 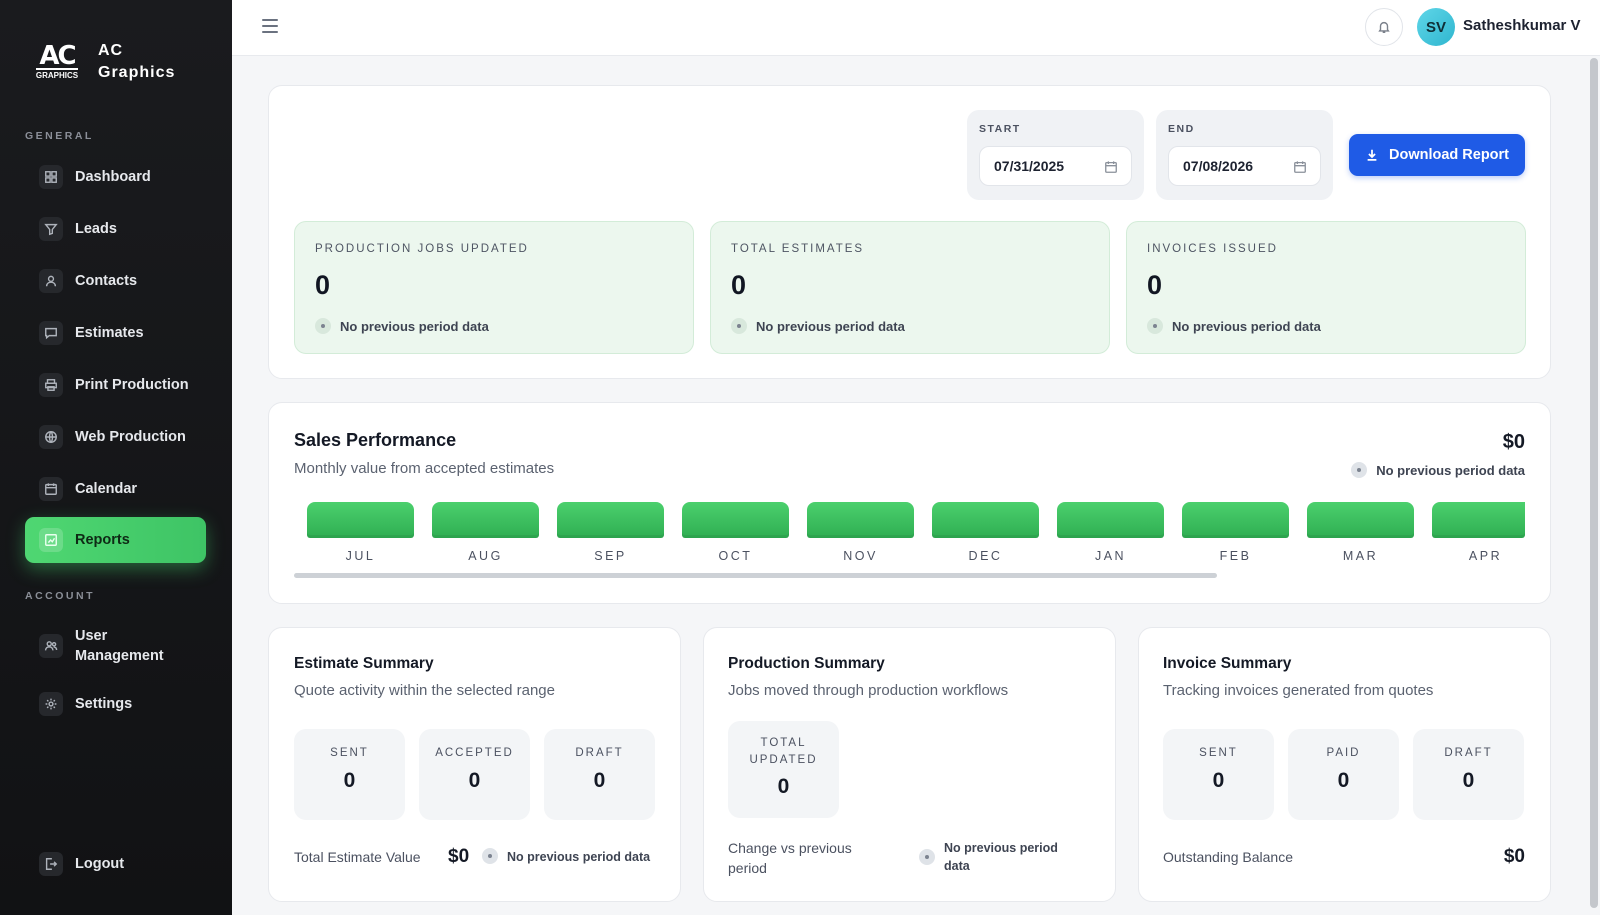 I want to click on sidebar-item-label-line2: Management, so click(x=119, y=656).